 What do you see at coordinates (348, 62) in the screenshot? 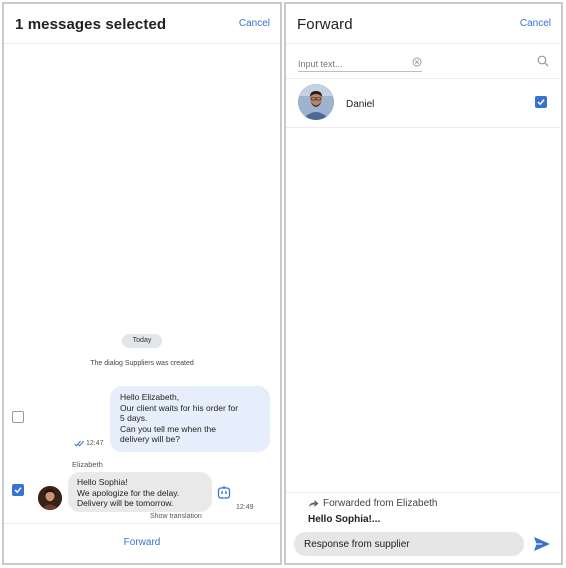
I see `search-input` at bounding box center [348, 62].